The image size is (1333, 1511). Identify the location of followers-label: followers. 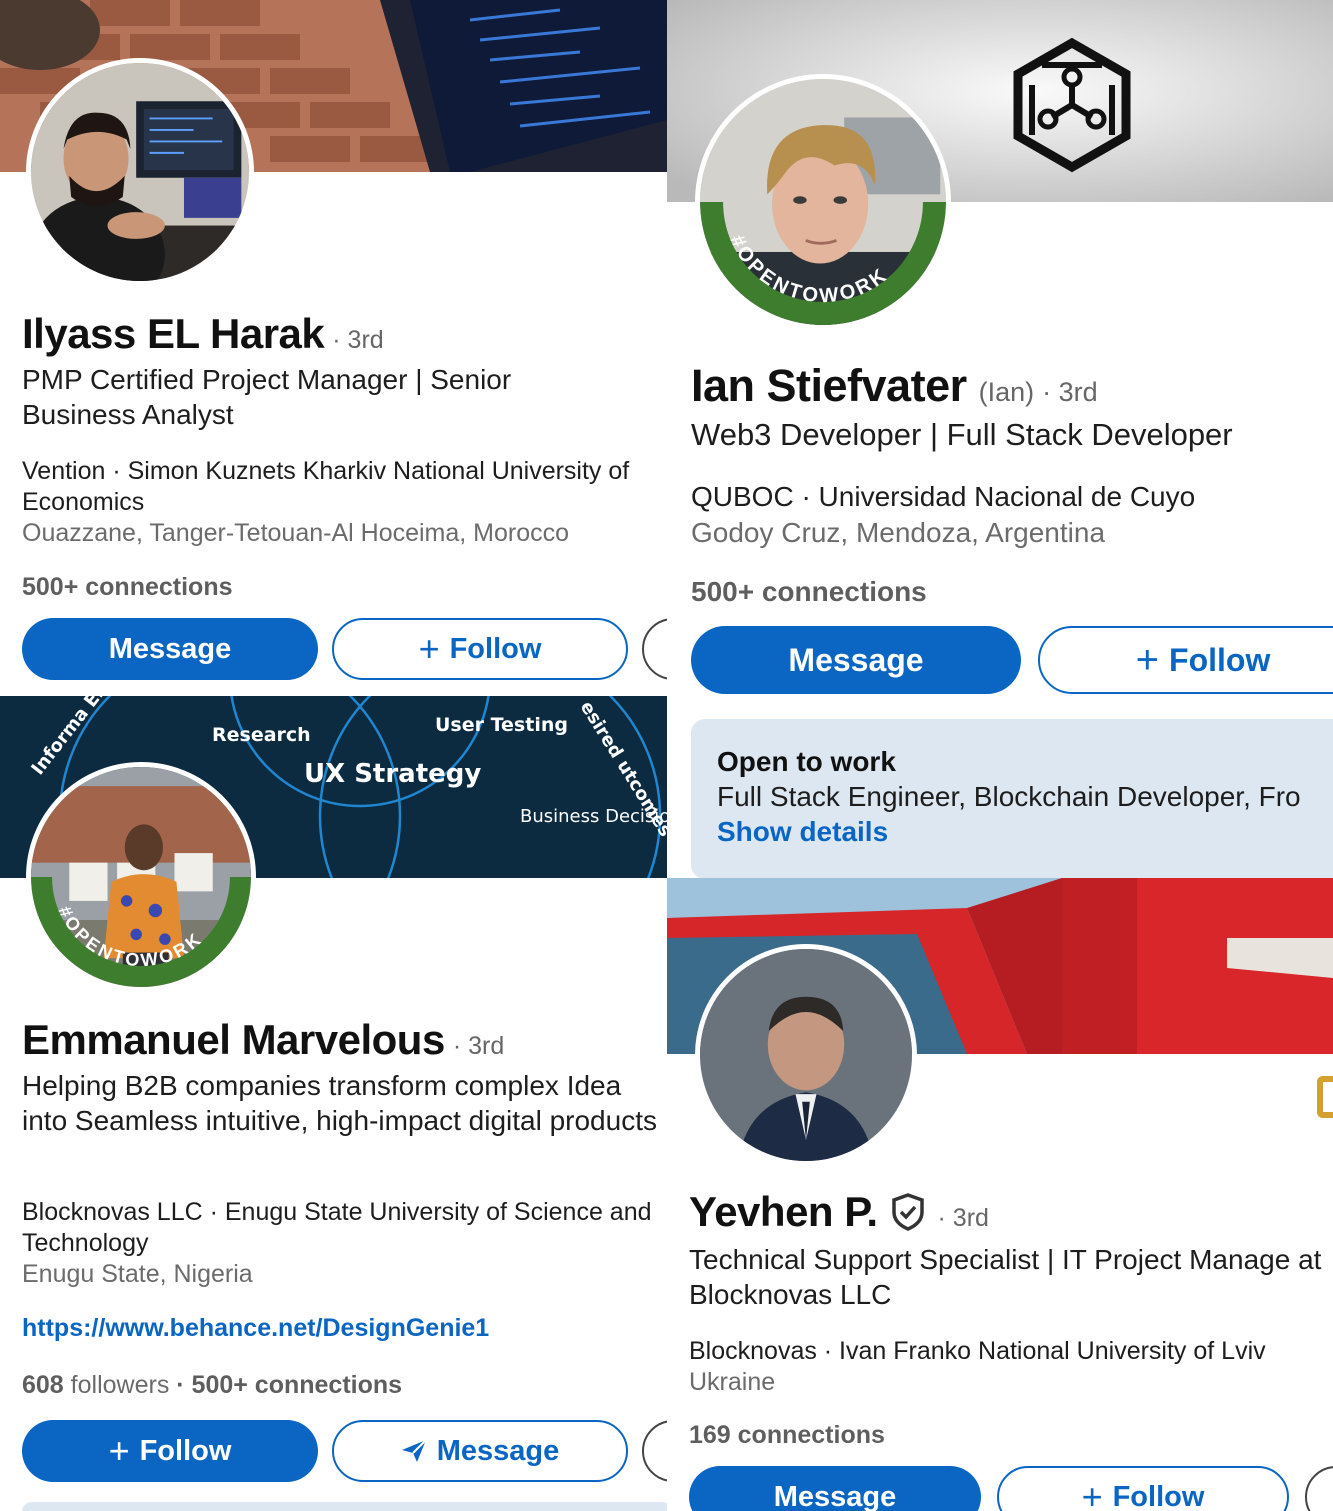
(120, 1385).